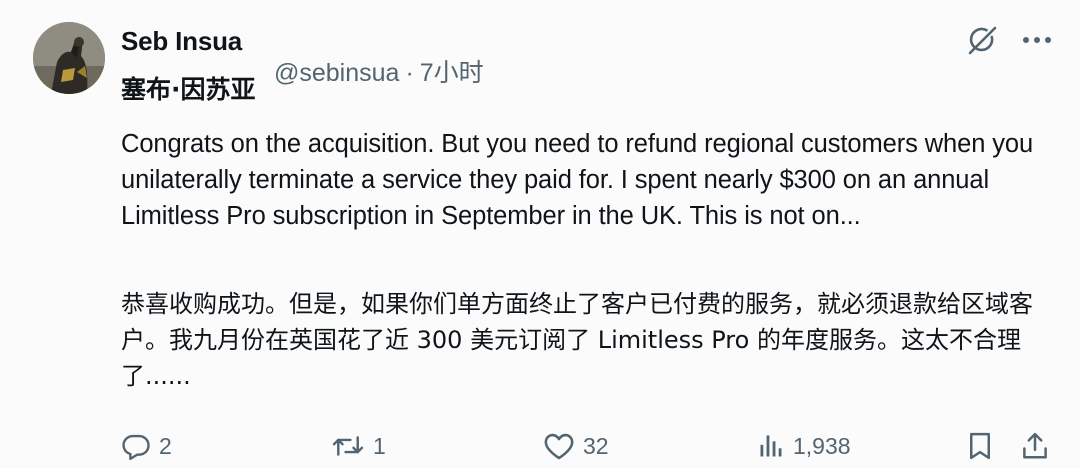 The image size is (1080, 468). I want to click on display-name: Seb Insua, so click(181, 41).